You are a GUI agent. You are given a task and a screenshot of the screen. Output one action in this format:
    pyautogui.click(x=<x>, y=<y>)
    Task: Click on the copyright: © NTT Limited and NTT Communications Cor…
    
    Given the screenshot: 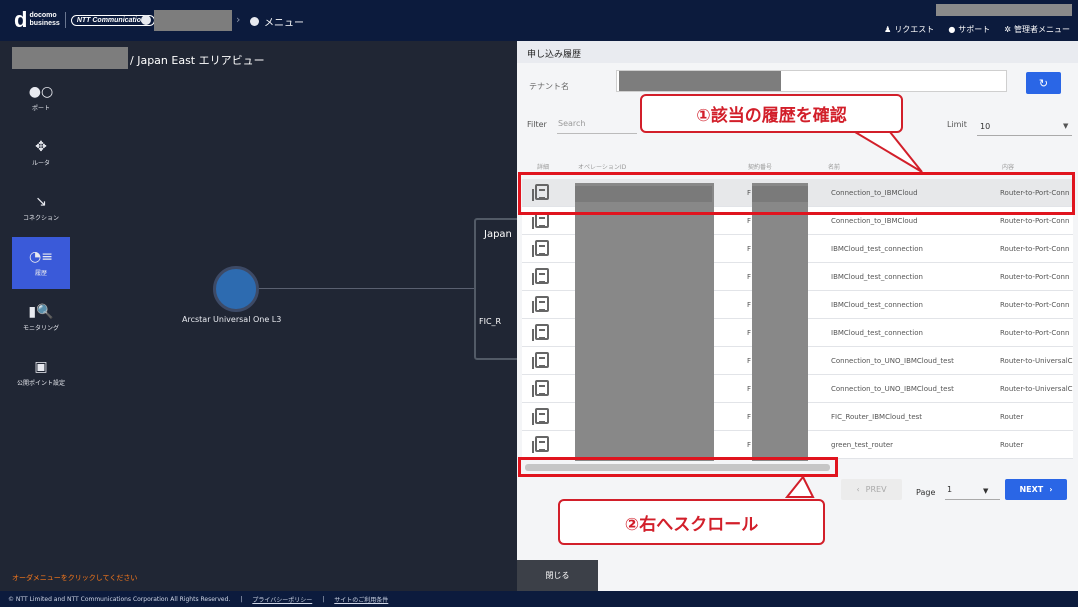 What is the action you would take?
    pyautogui.click(x=119, y=599)
    